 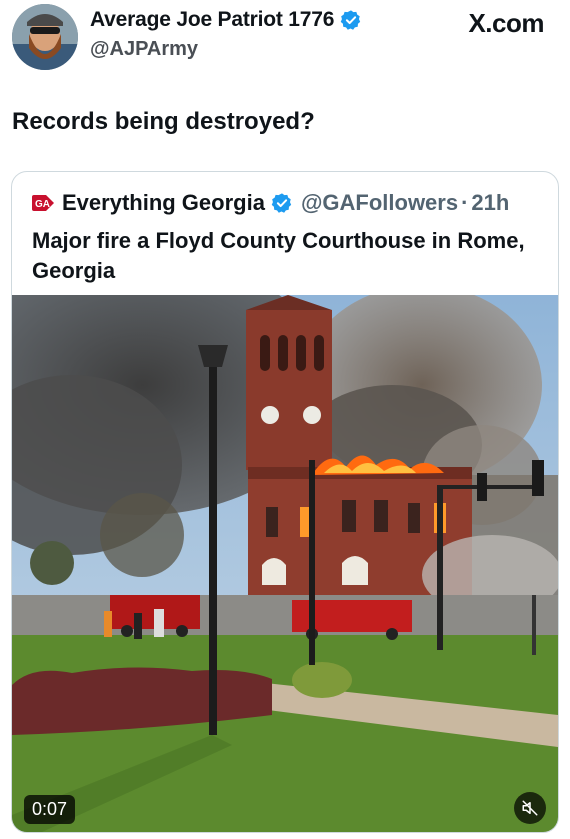 What do you see at coordinates (50, 809) in the screenshot?
I see `video-duration: 0:07` at bounding box center [50, 809].